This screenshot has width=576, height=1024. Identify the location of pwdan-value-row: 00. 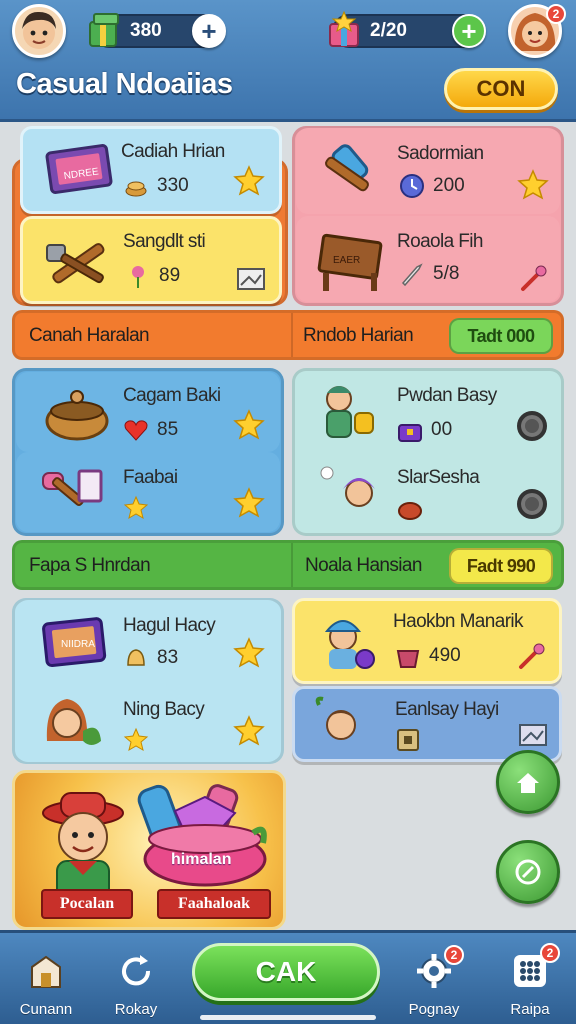
(424, 430).